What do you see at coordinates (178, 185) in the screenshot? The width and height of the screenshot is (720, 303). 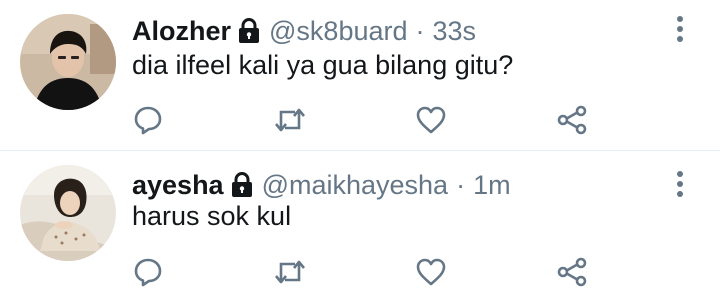 I see `display-name: ayesha` at bounding box center [178, 185].